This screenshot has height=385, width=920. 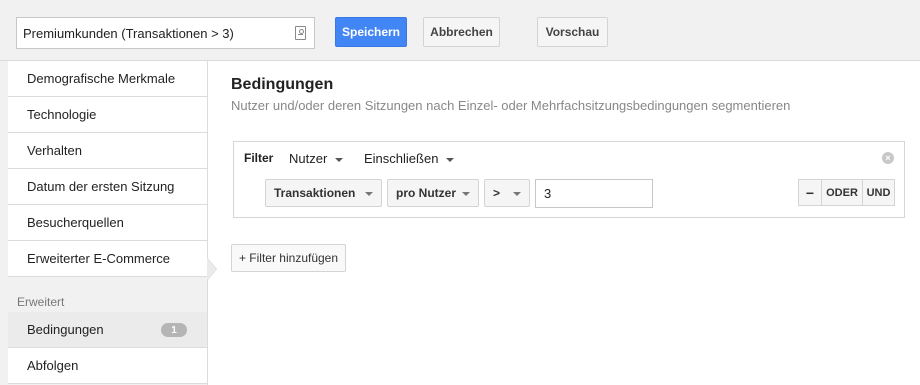 I want to click on segment-name-field, so click(x=165, y=33).